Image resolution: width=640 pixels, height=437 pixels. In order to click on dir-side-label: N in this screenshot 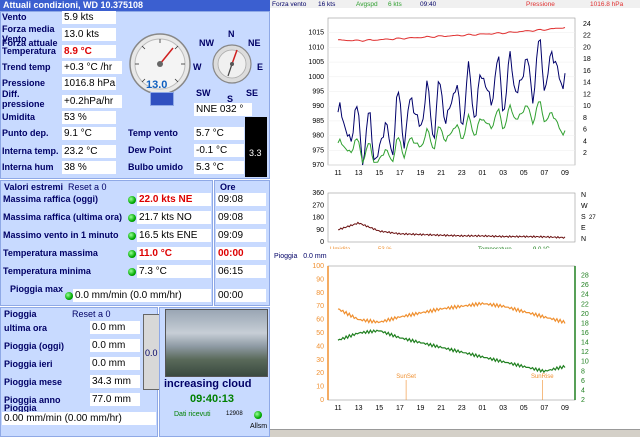, I will do `click(583, 239)`.